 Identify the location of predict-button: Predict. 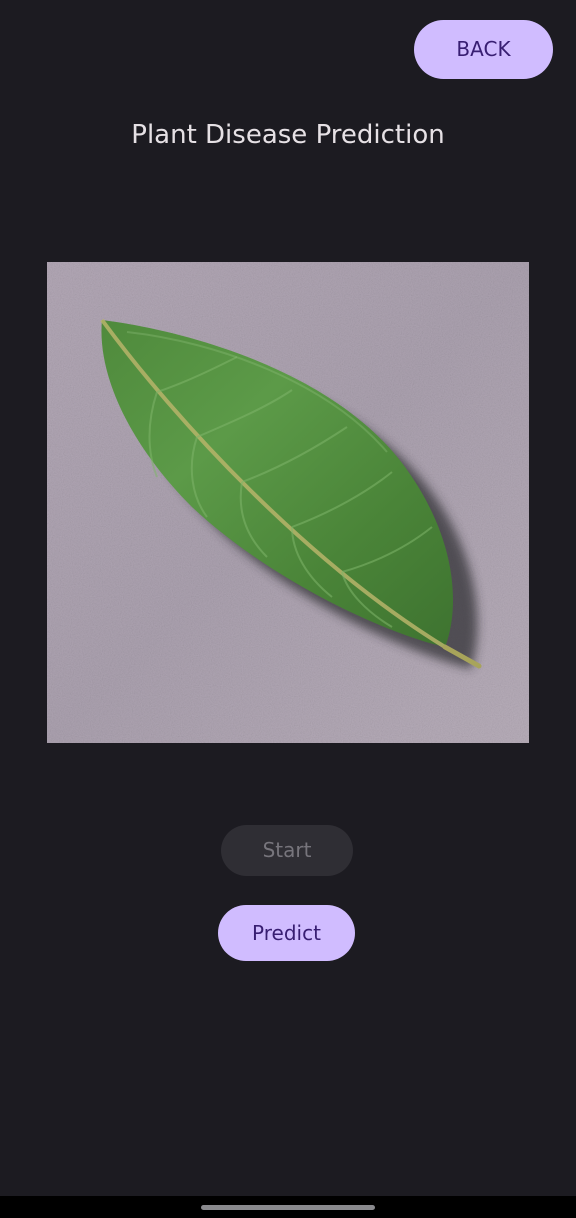
(286, 933).